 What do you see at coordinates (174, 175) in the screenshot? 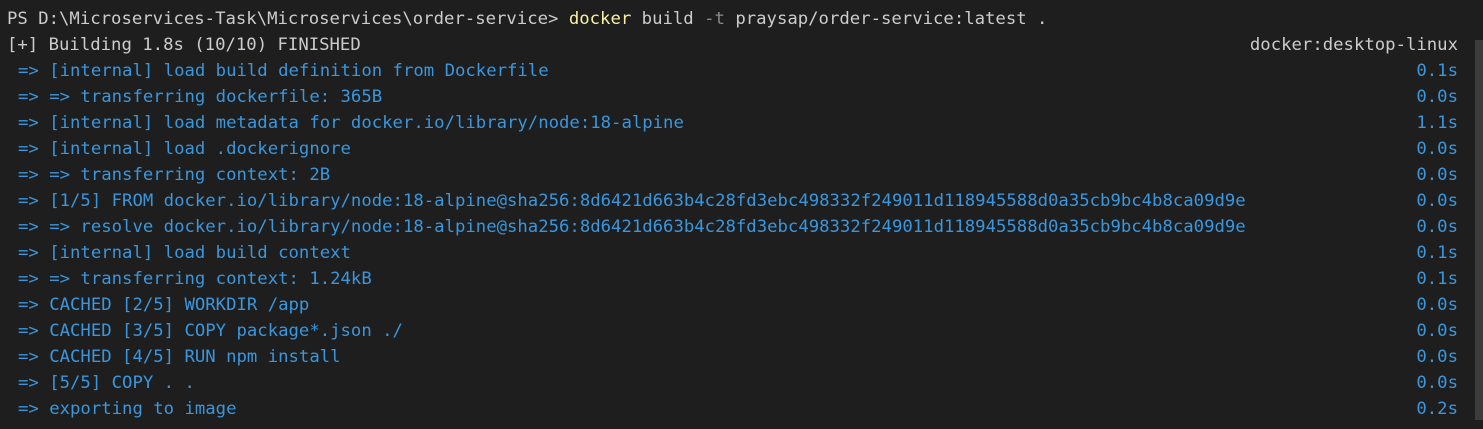
I see `step-text: => => transferring context: 2B` at bounding box center [174, 175].